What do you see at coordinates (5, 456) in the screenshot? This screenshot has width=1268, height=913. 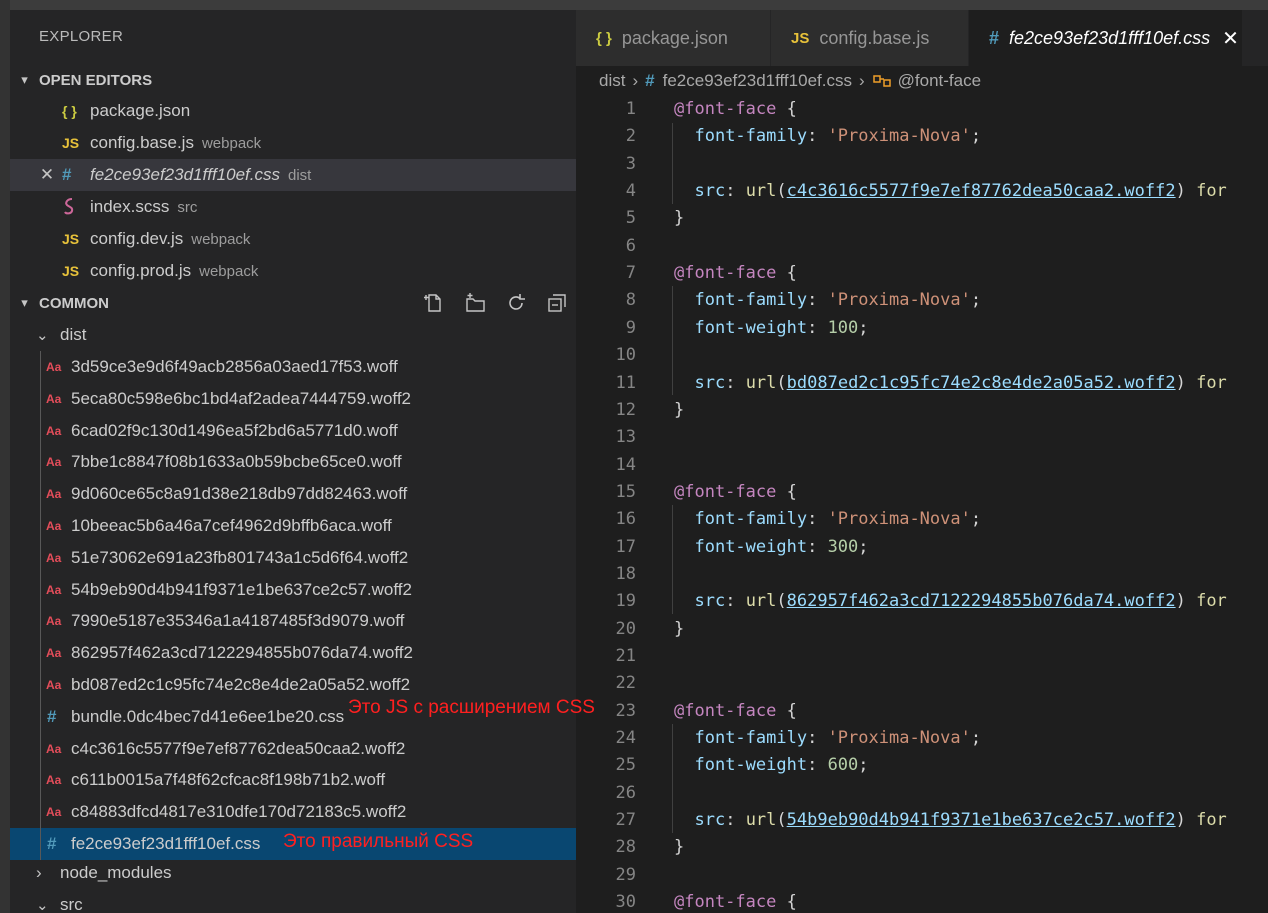 I see `activity-bar` at bounding box center [5, 456].